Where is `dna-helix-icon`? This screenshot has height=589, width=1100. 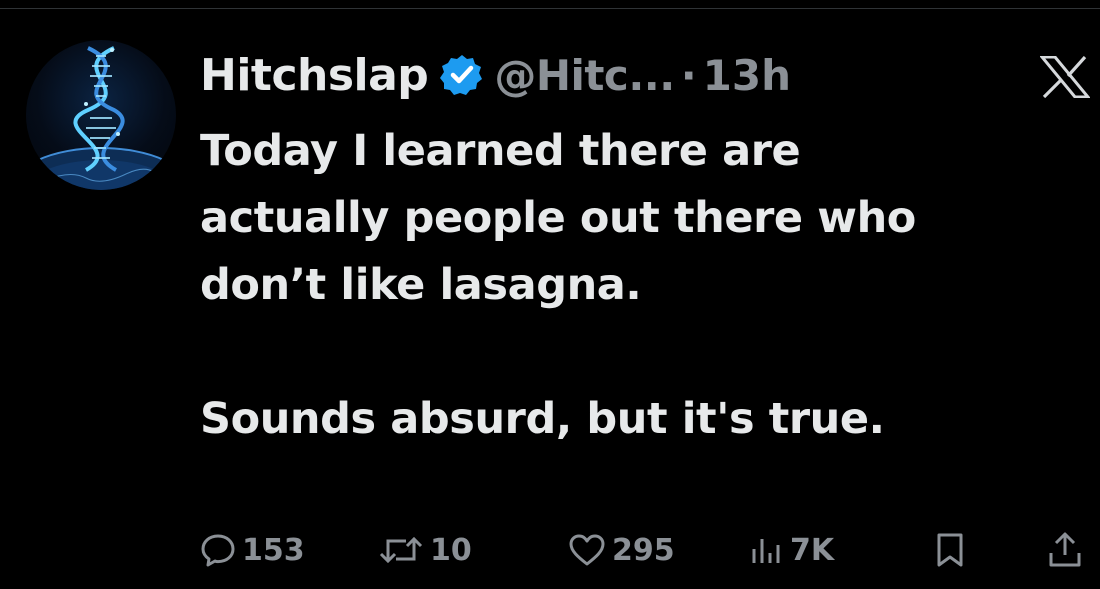 dna-helix-icon is located at coordinates (101, 118).